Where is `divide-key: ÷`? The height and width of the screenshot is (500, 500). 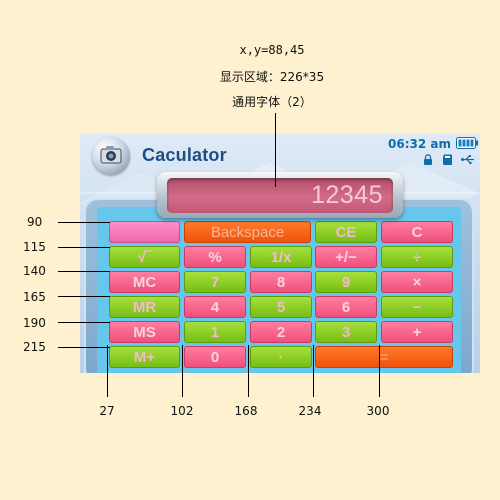
divide-key: ÷ is located at coordinates (417, 257).